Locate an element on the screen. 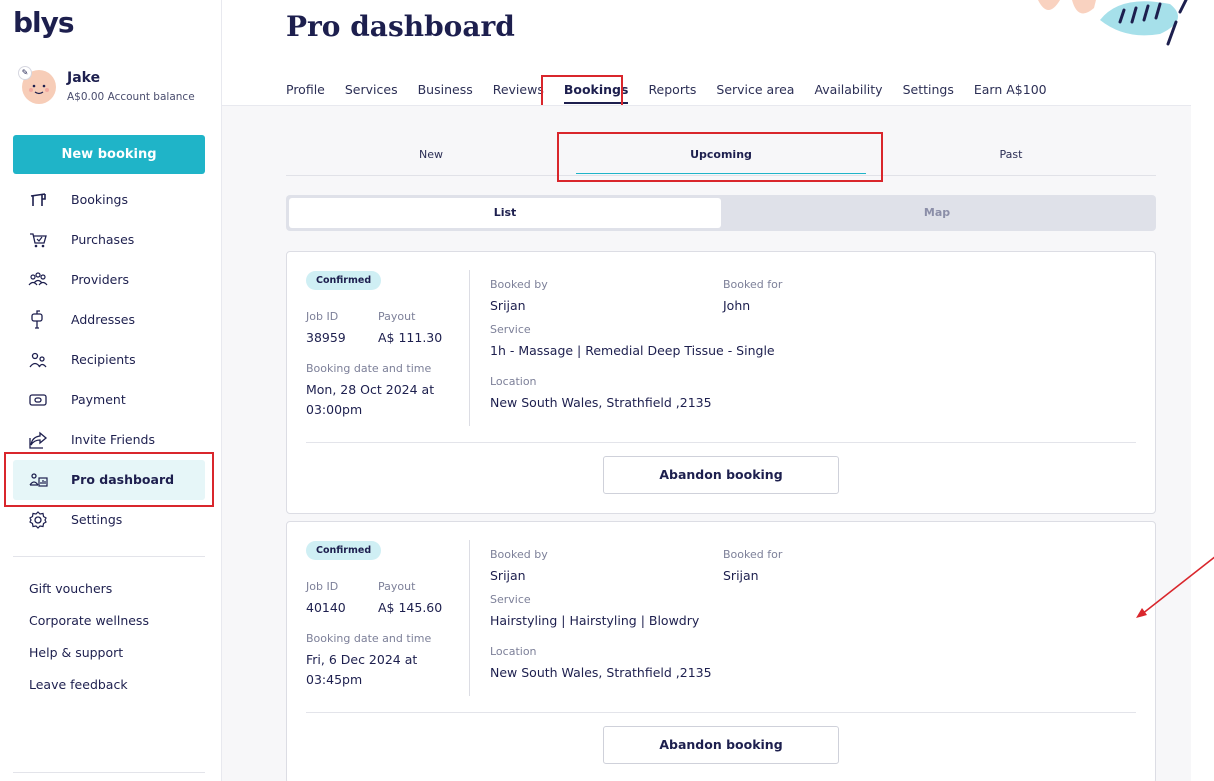 Image resolution: width=1214 pixels, height=781 pixels. annotation-box-upcoming-tab is located at coordinates (720, 157).